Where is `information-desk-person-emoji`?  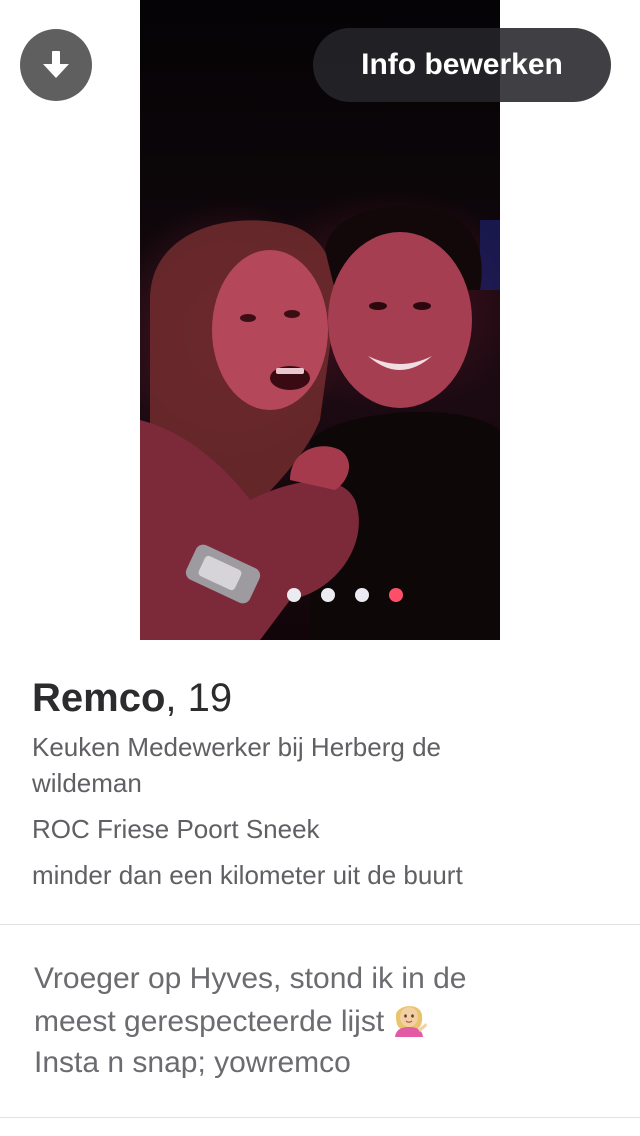
information-desk-person-emoji is located at coordinates (411, 1021).